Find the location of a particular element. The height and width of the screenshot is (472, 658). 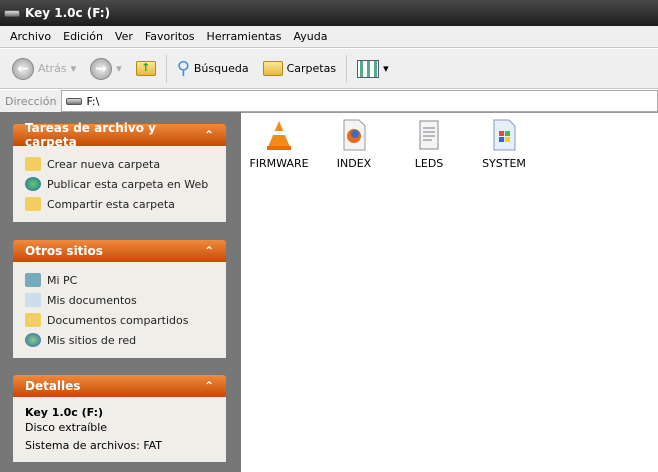

menu-ayuda: Ayuda is located at coordinates (310, 36).